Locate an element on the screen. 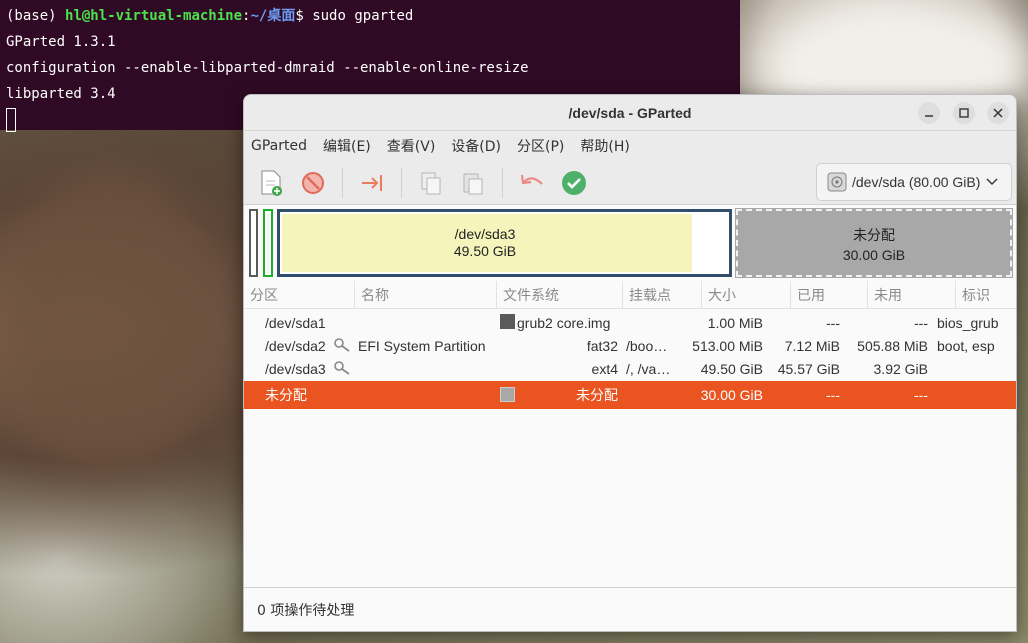  resize-move-button is located at coordinates (372, 183).